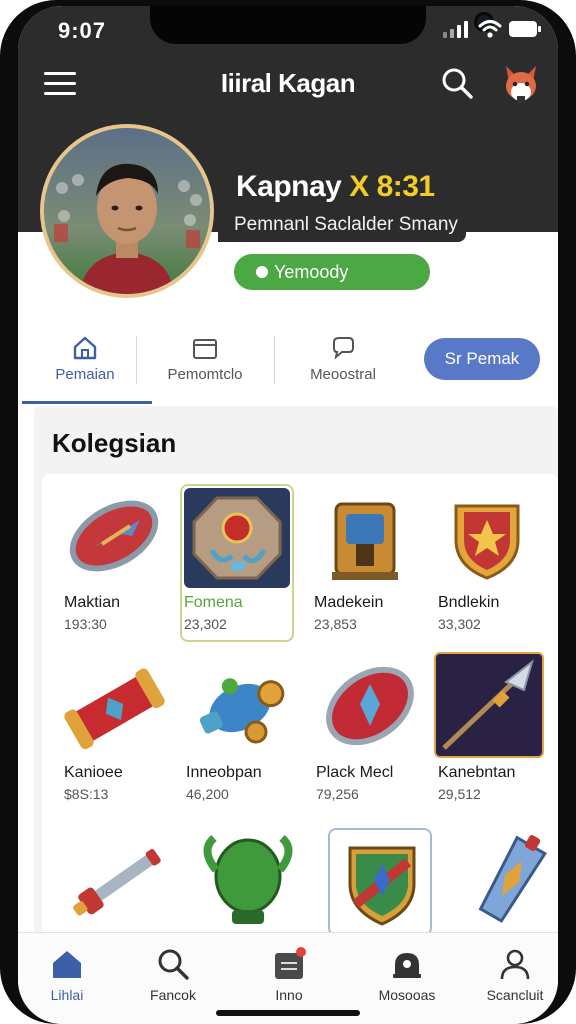 This screenshot has height=1024, width=576. Describe the element at coordinates (311, 272) in the screenshot. I see `status-label: Yemoody` at that location.